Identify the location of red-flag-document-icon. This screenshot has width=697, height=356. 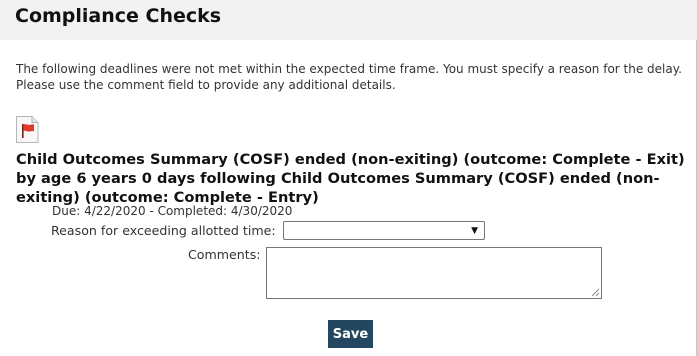
(27, 129).